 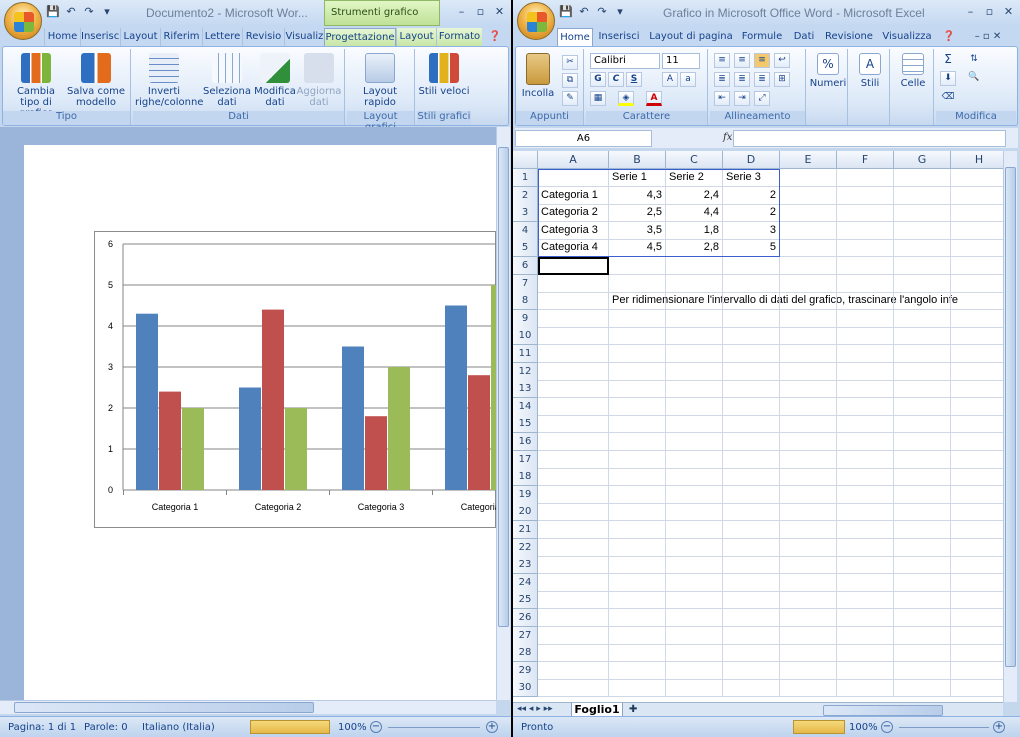 What do you see at coordinates (922, 547) in the screenshot?
I see `cell-g22` at bounding box center [922, 547].